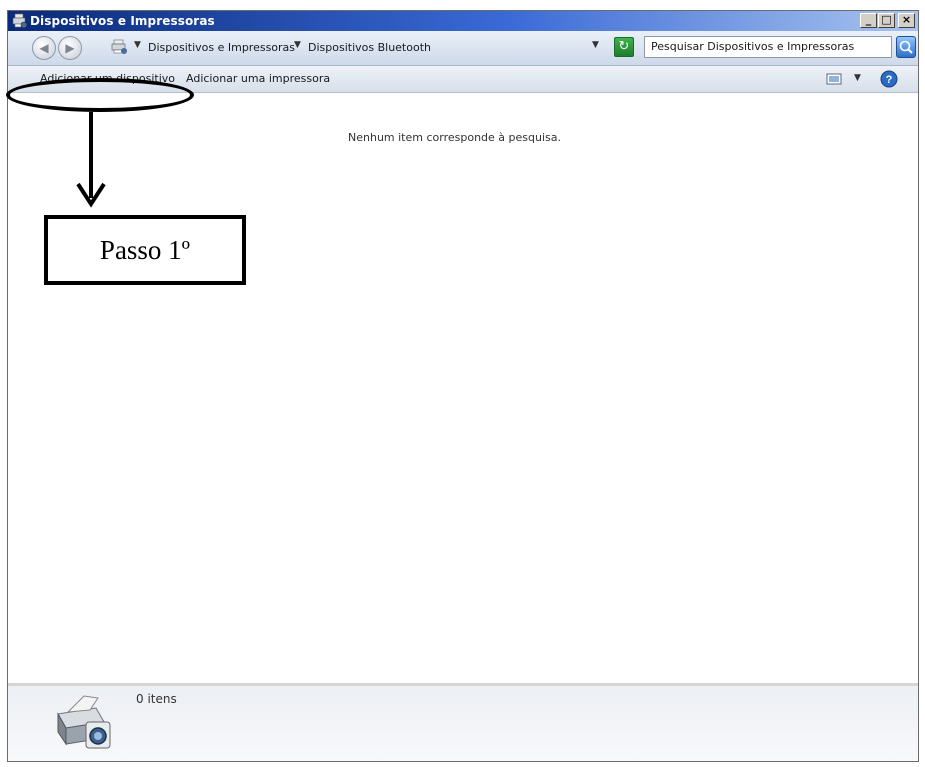 The image size is (925, 767). Describe the element at coordinates (91, 160) in the screenshot. I see `annotation-arrow-icon` at that location.